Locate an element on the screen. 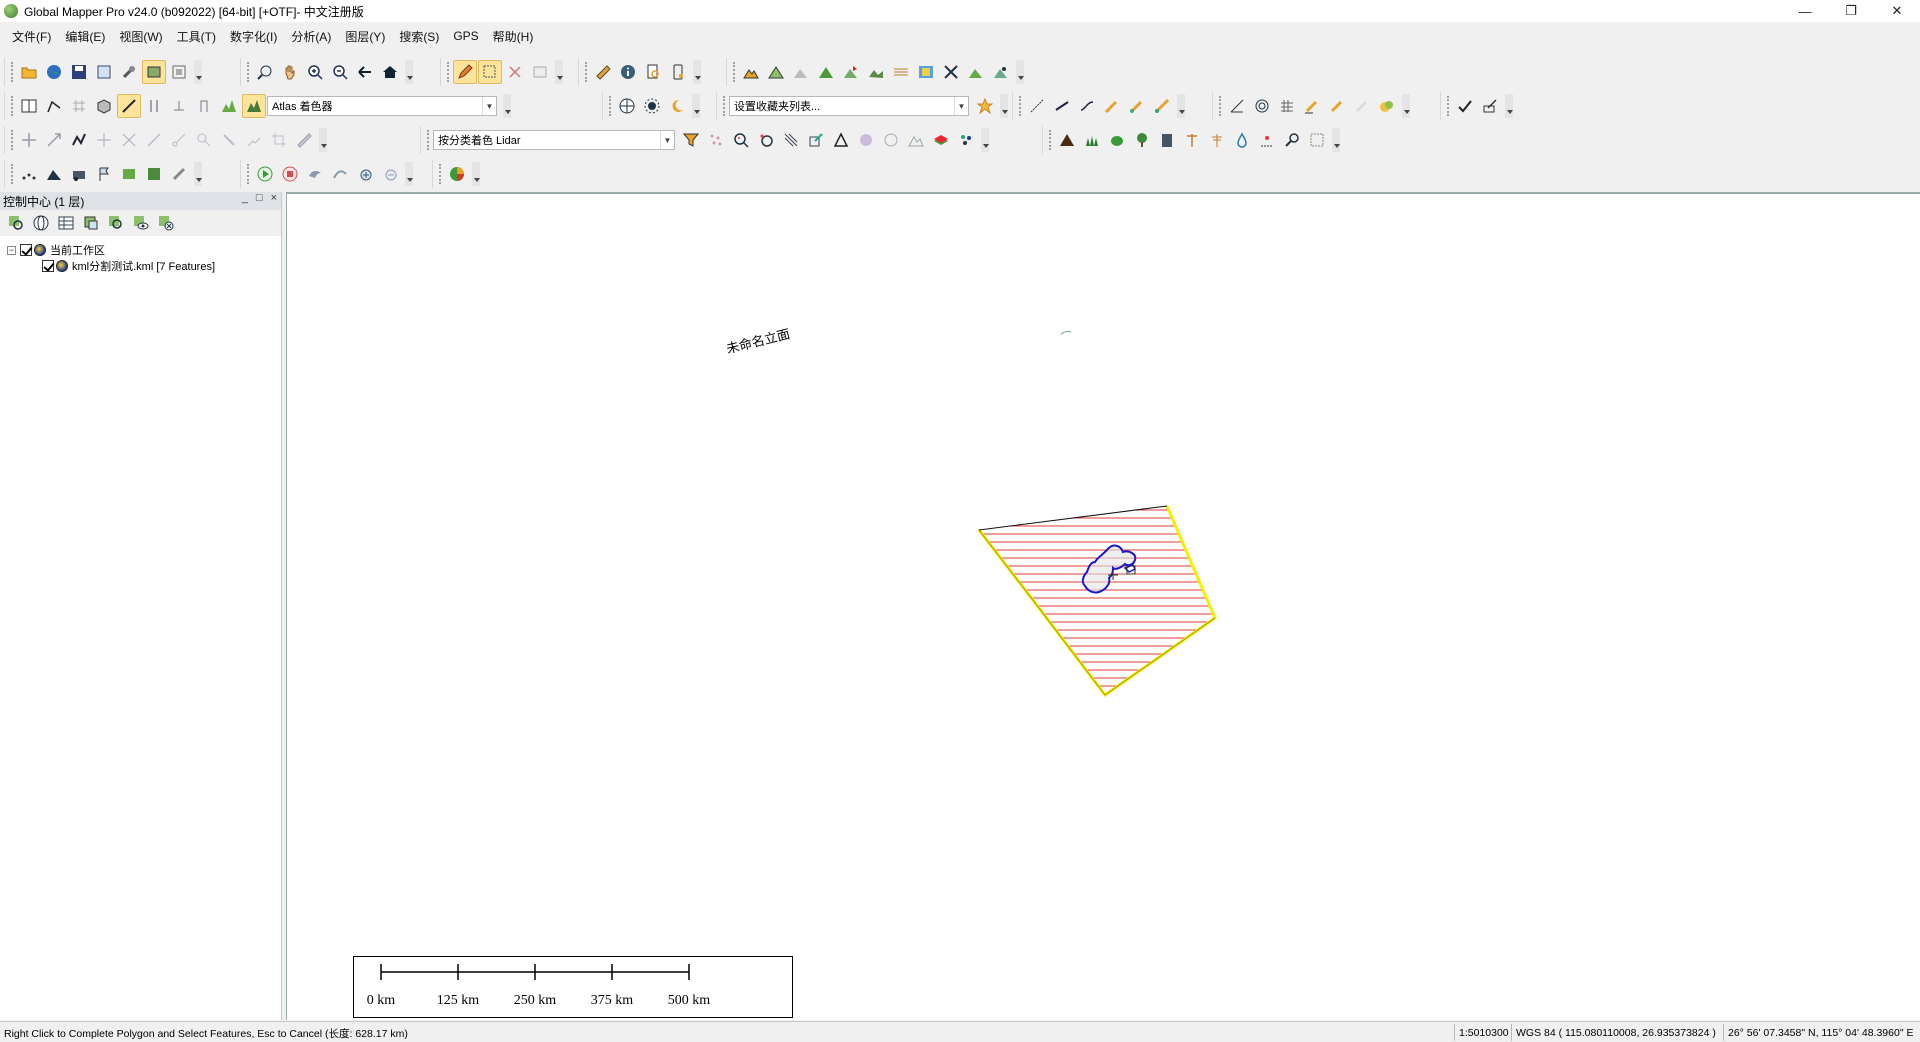 The image size is (1920, 1042). close-window-button: ✕ is located at coordinates (1897, 11).